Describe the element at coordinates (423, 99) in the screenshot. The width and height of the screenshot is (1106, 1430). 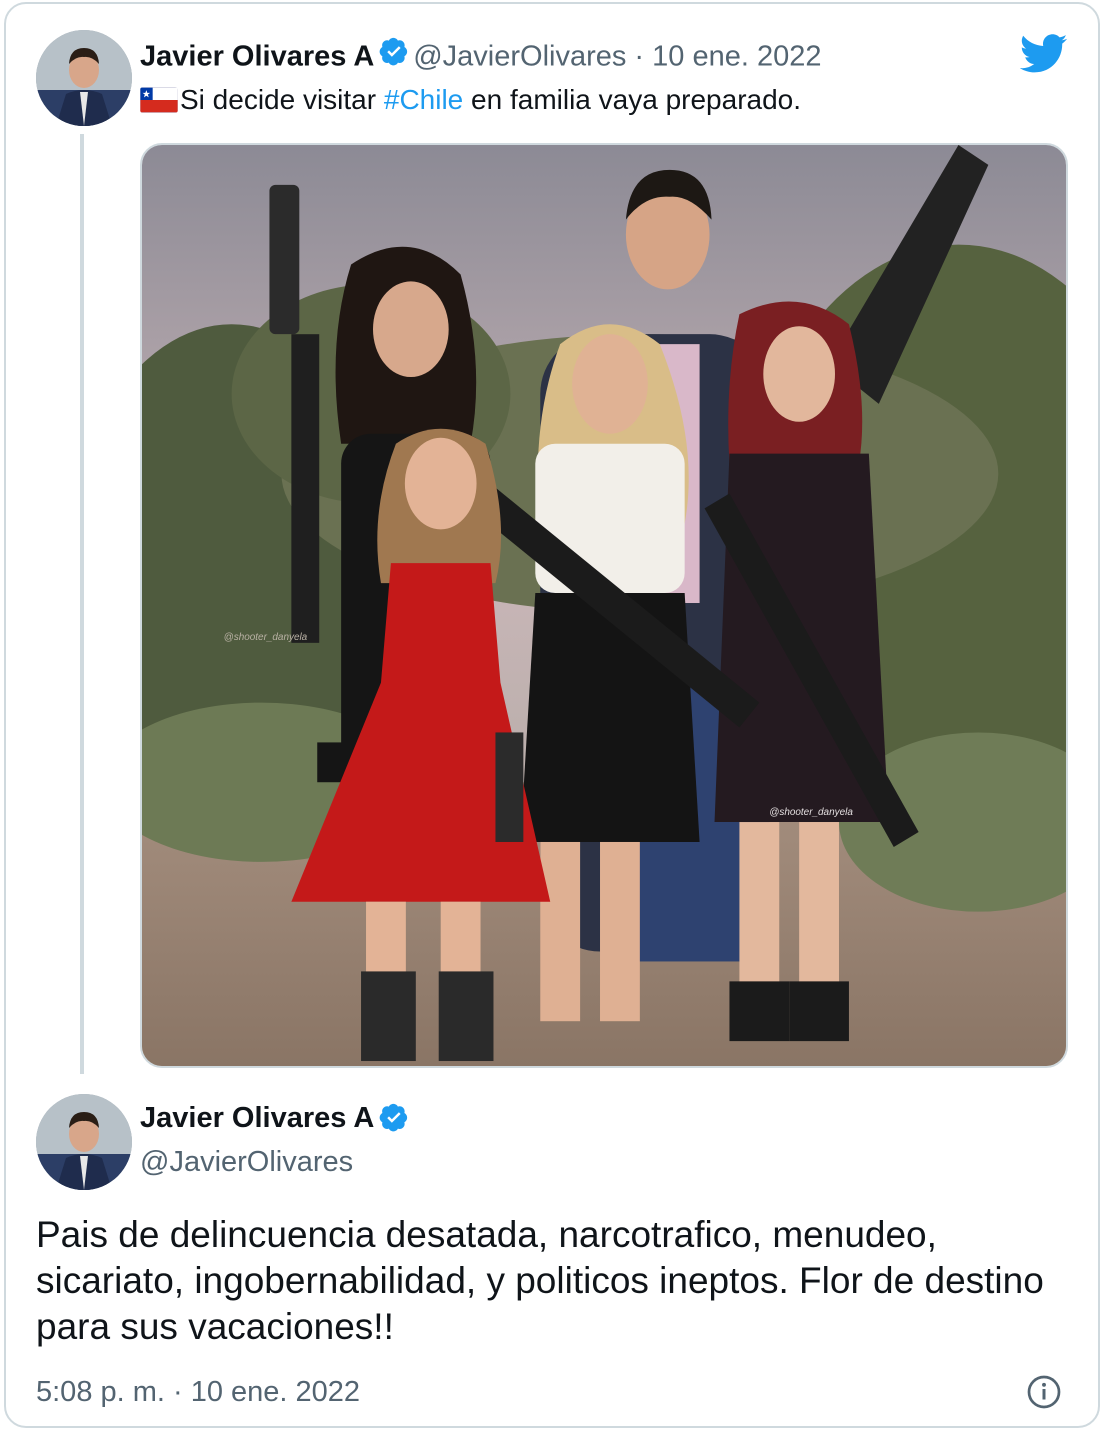
I see `hashtag-link: #Chile` at that location.